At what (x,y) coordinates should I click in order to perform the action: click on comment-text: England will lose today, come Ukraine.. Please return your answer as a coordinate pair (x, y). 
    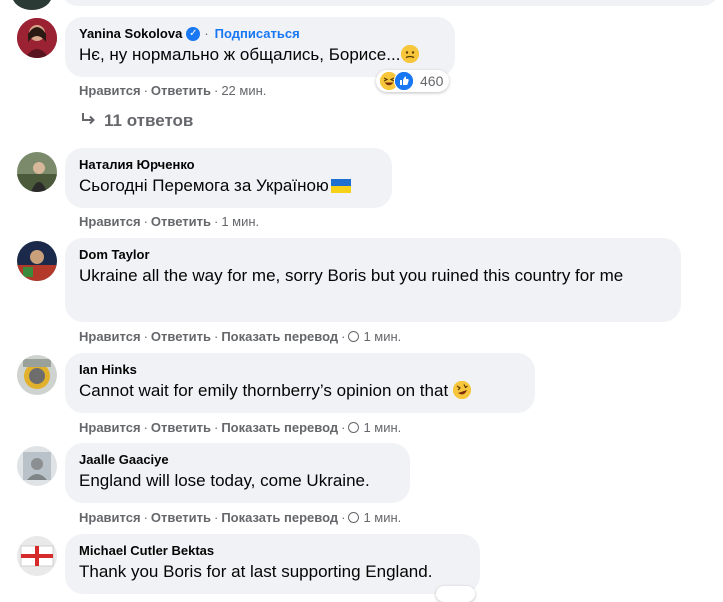
    Looking at the image, I should click on (224, 480).